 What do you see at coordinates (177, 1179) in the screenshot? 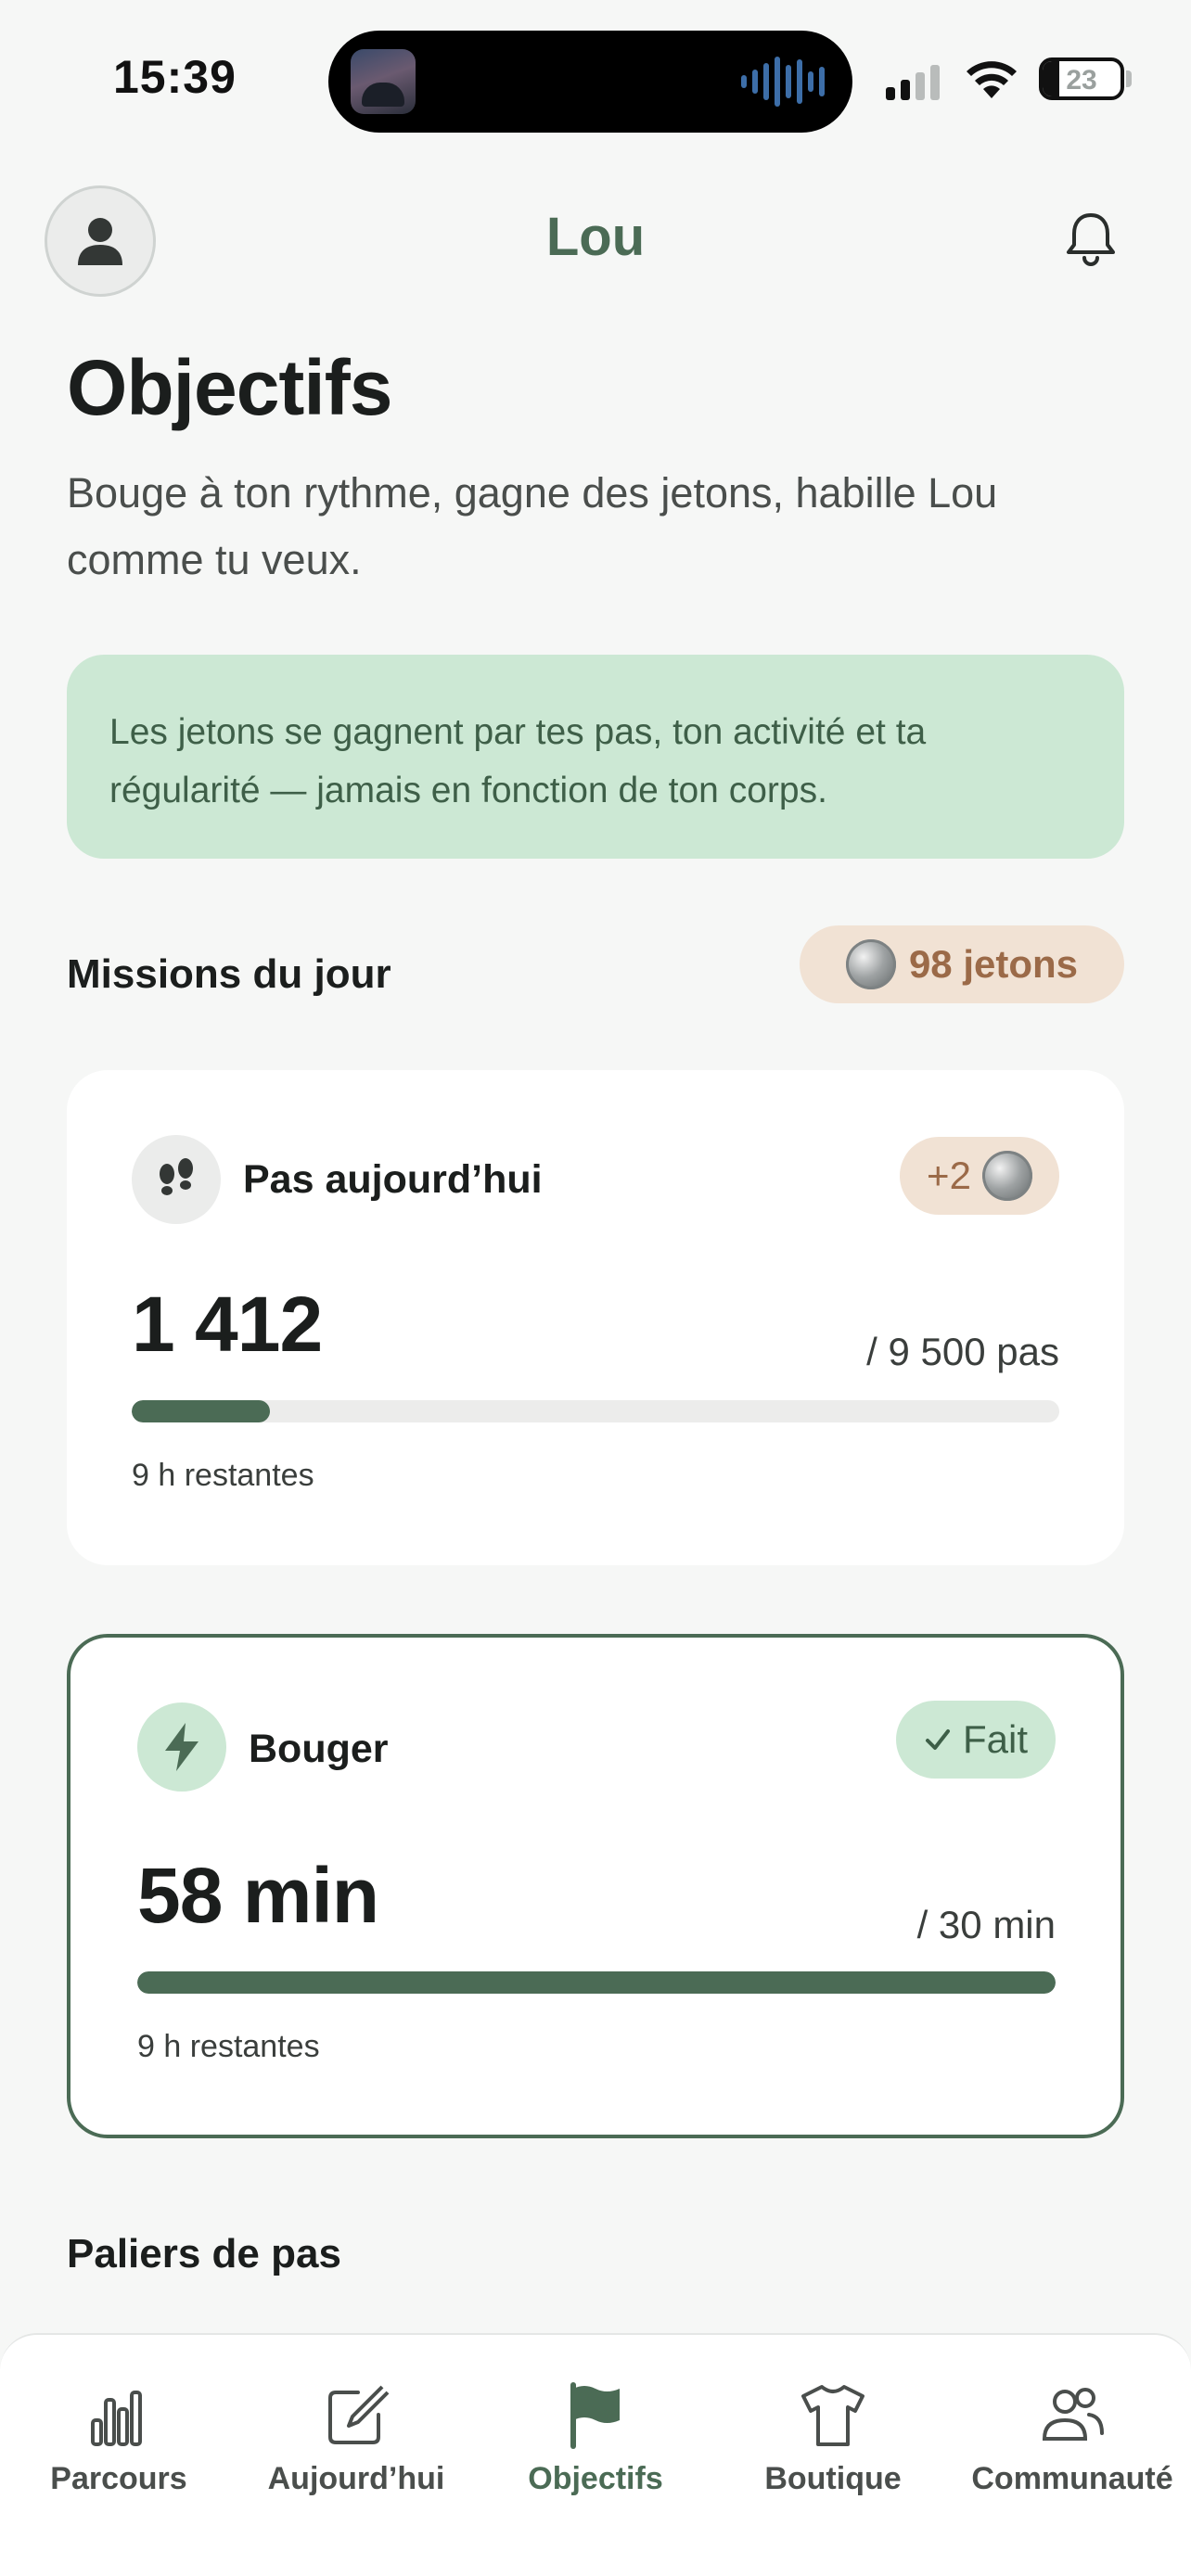
I see `footprints-icon` at bounding box center [177, 1179].